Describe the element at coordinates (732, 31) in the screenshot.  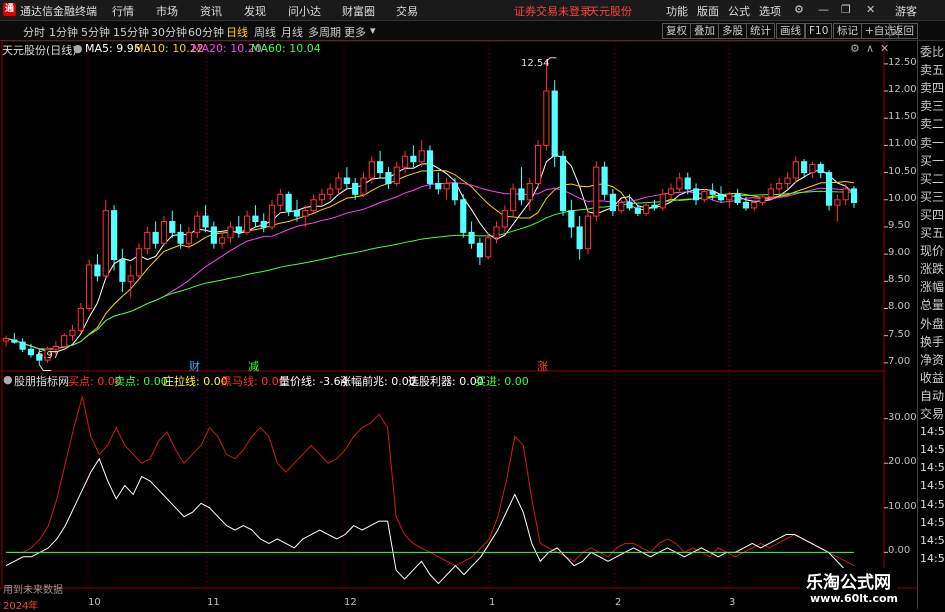
I see `duogu-button: 多股` at that location.